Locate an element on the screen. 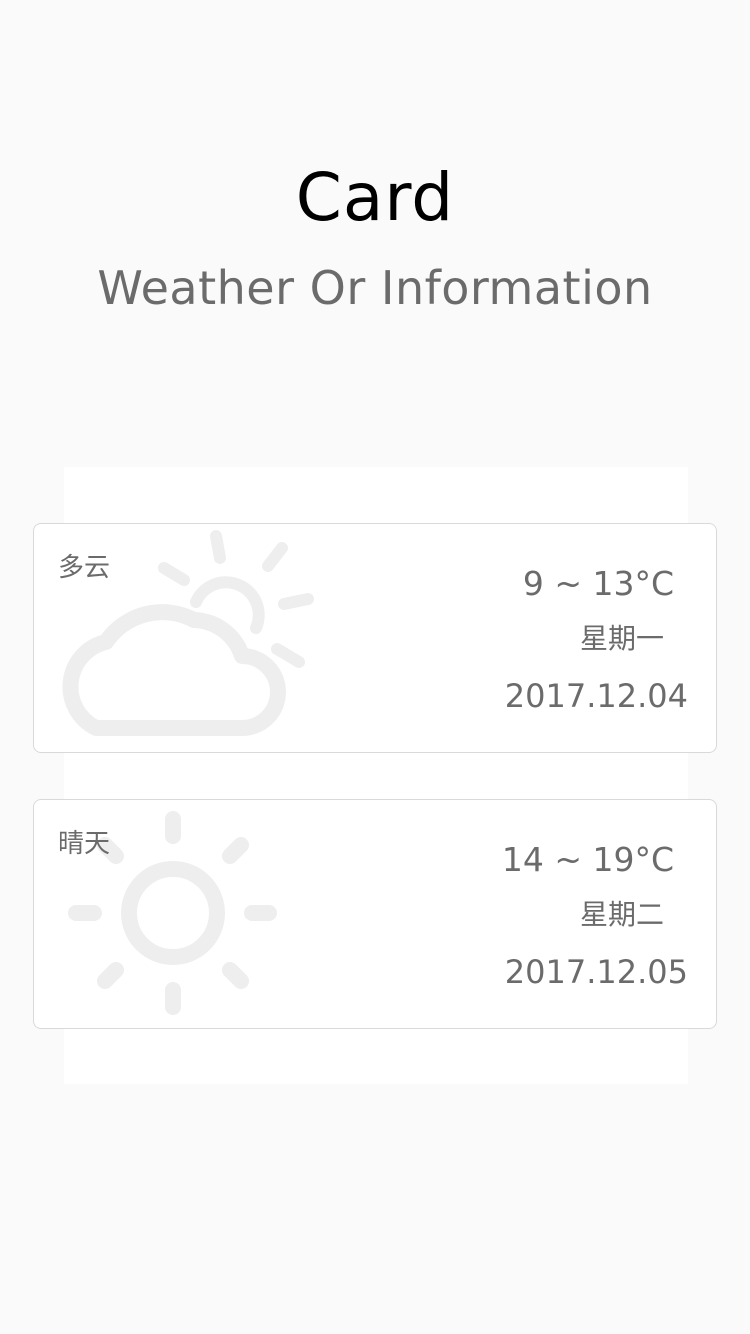 The height and width of the screenshot is (1334, 750). weekday: 星期二 is located at coordinates (621, 914).